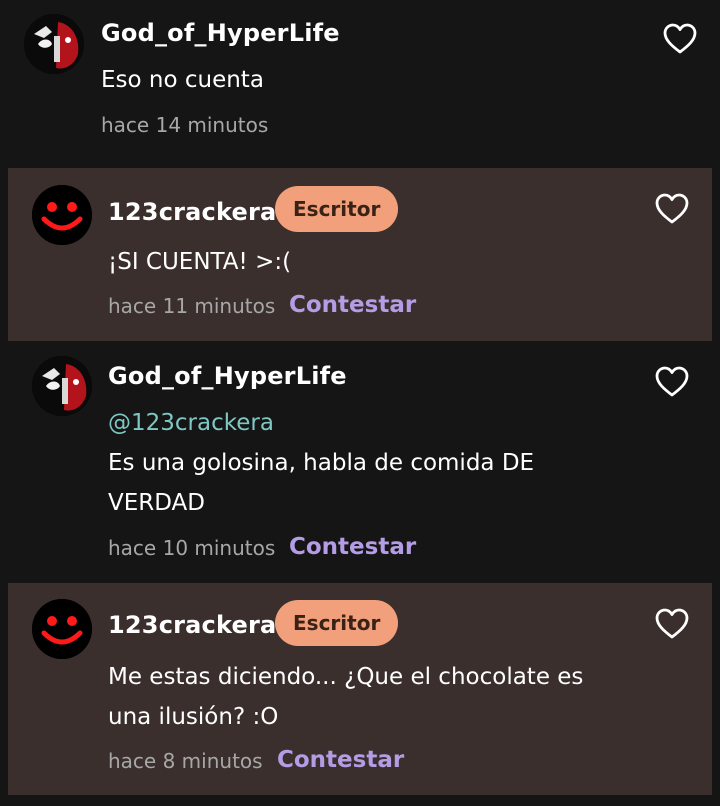 Image resolution: width=720 pixels, height=806 pixels. Describe the element at coordinates (192, 306) in the screenshot. I see `comment-time: hace 11 minutos` at that location.